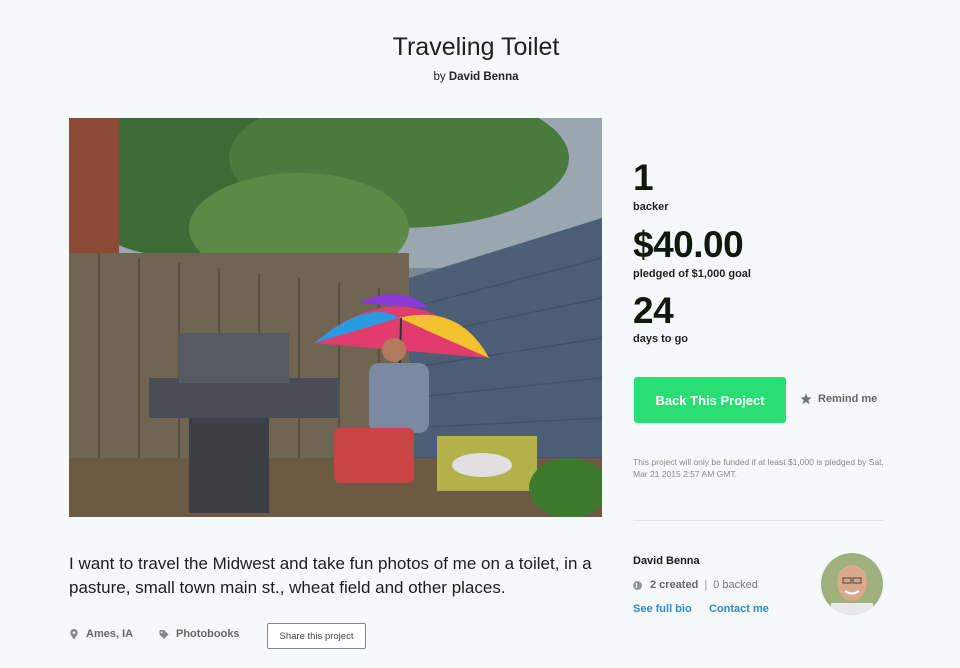 Image resolution: width=960 pixels, height=668 pixels. I want to click on see-full-bio-link: See full bio, so click(662, 609).